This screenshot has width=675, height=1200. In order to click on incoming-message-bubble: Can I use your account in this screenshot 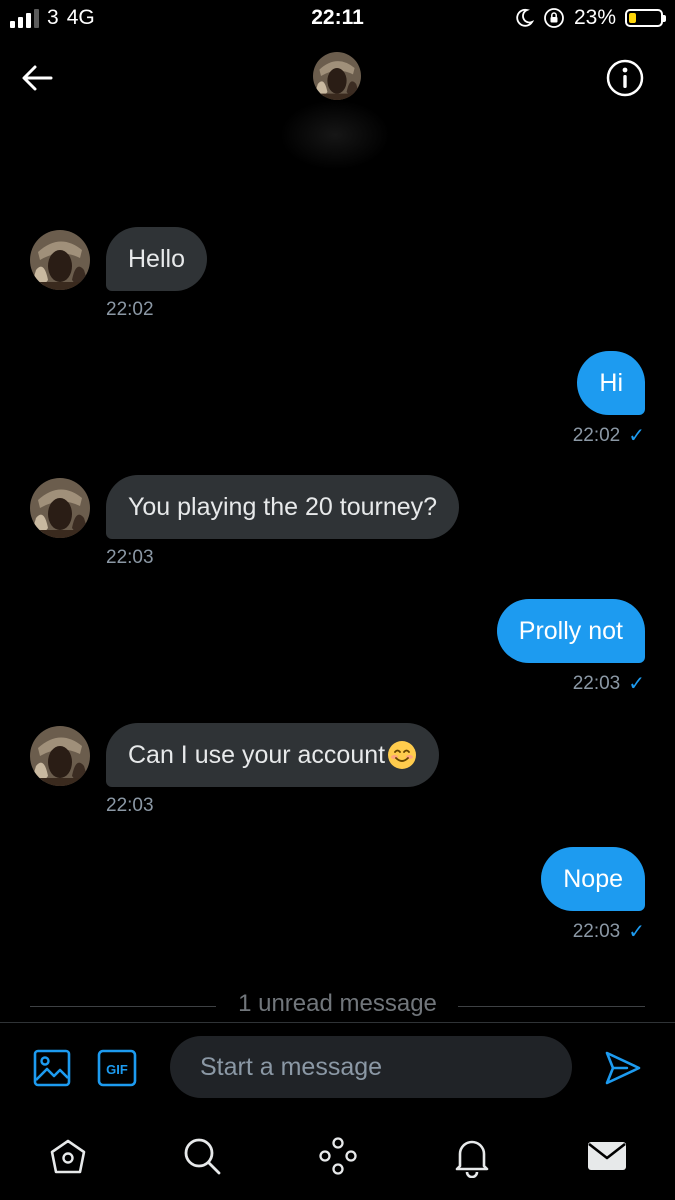, I will do `click(273, 755)`.